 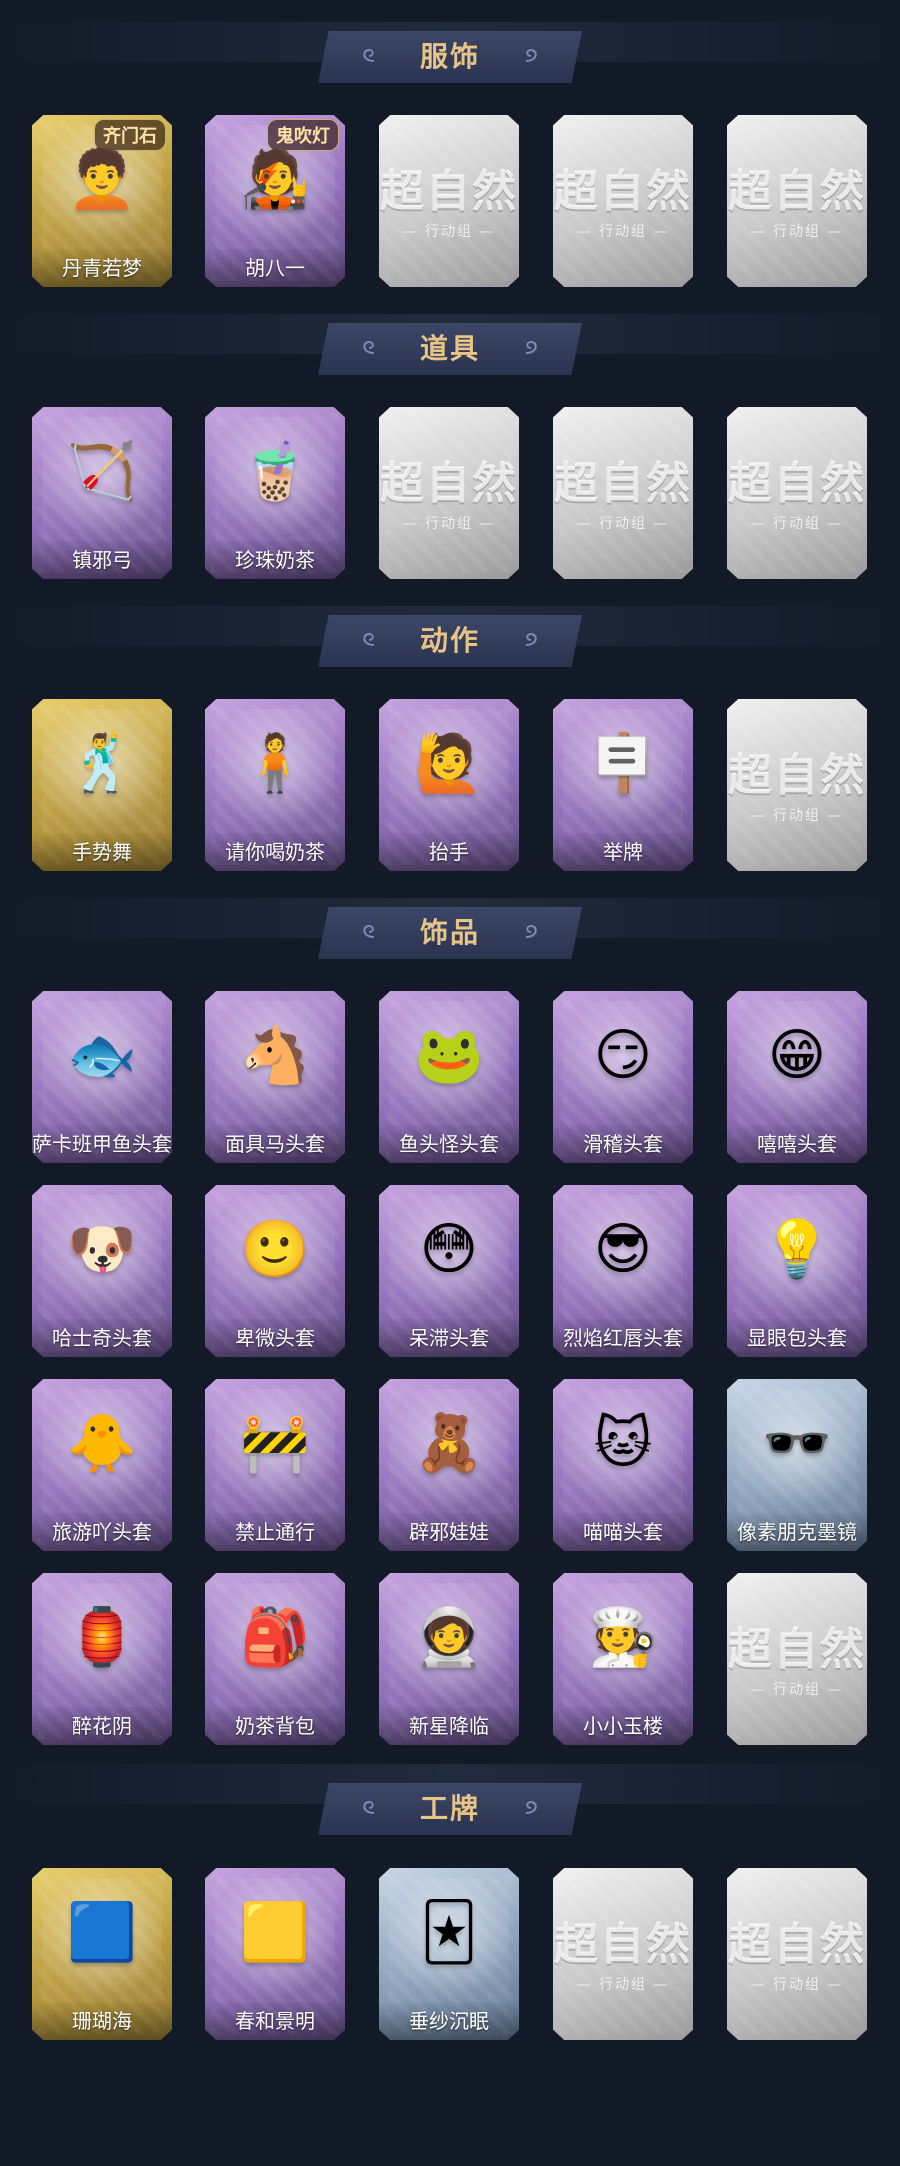 What do you see at coordinates (449, 785) in the screenshot?
I see `reward-card: 🙋 抬手` at bounding box center [449, 785].